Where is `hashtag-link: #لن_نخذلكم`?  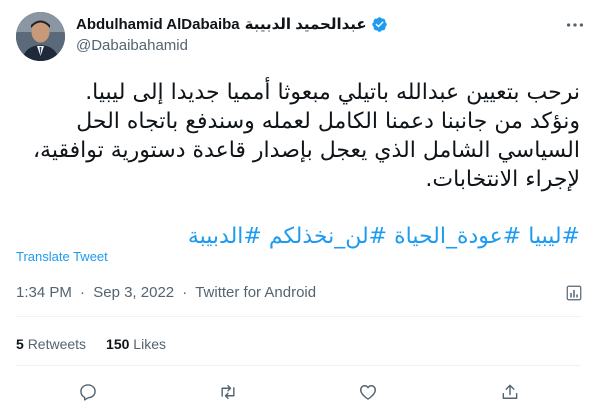
hashtag-link: #لن_نخذلكم is located at coordinates (328, 236).